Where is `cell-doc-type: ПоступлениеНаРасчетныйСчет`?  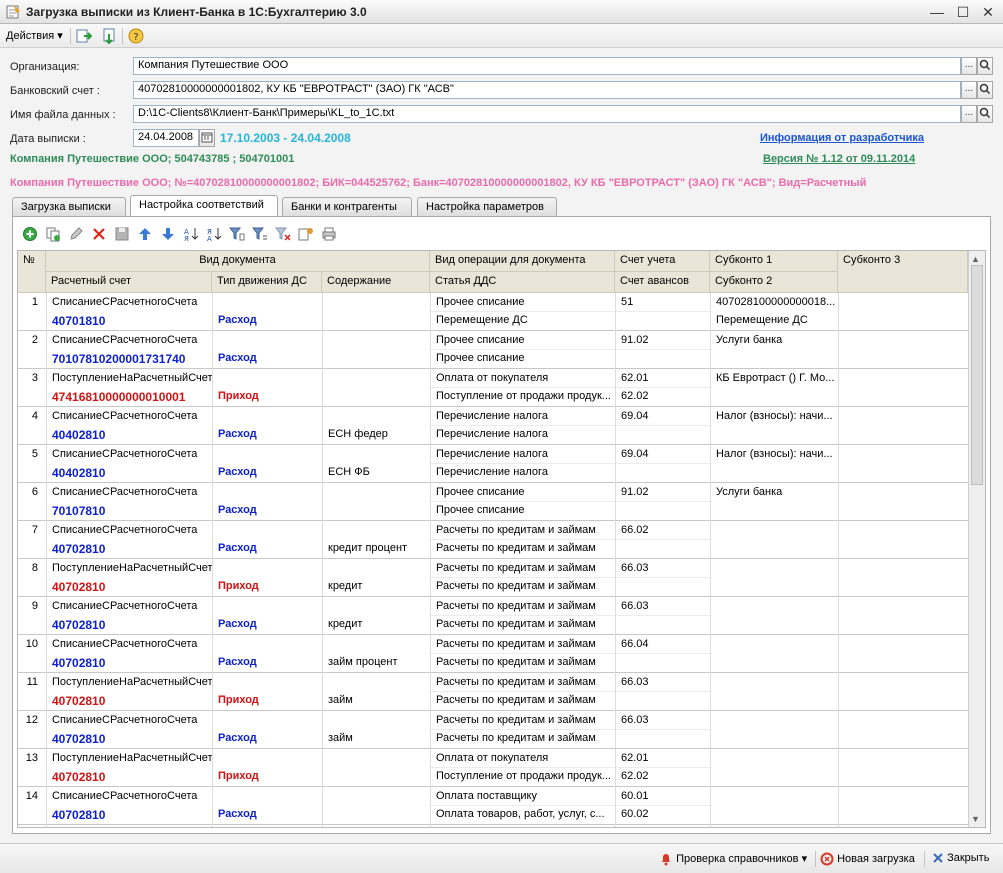 cell-doc-type: ПоступлениеНаРасчетныйСчет is located at coordinates (130, 682).